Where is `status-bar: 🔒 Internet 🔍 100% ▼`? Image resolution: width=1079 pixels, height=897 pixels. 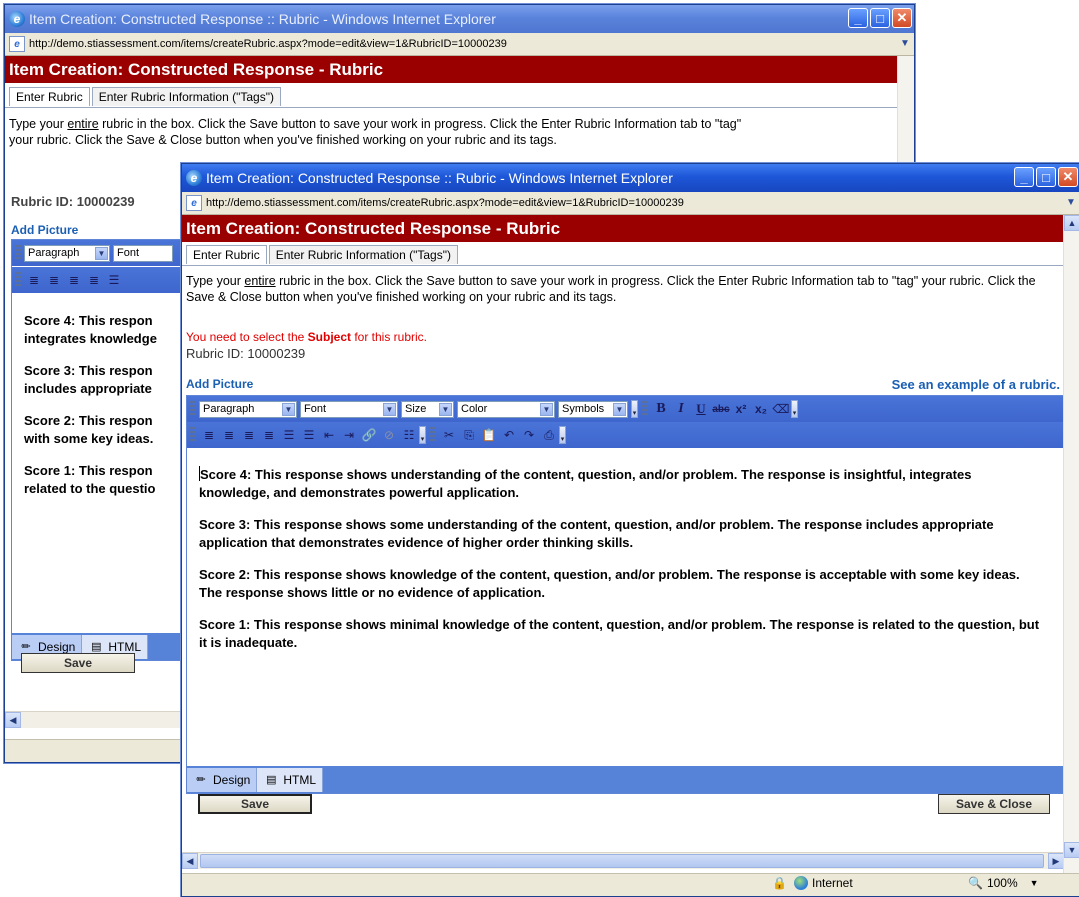
status-bar: 🔒 Internet 🔍 100% ▼ is located at coordinates (630, 884).